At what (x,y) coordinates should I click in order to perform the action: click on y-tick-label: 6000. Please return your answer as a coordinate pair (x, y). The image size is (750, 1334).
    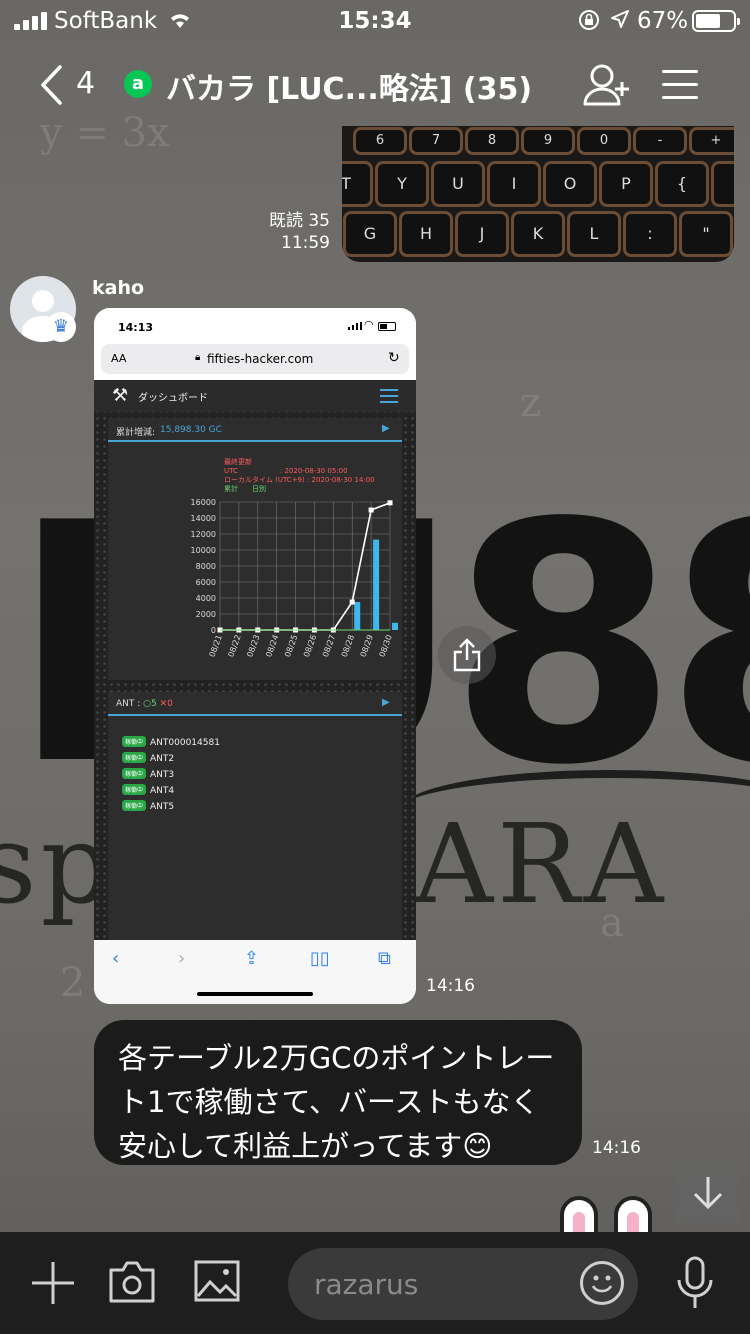
    Looking at the image, I should click on (206, 582).